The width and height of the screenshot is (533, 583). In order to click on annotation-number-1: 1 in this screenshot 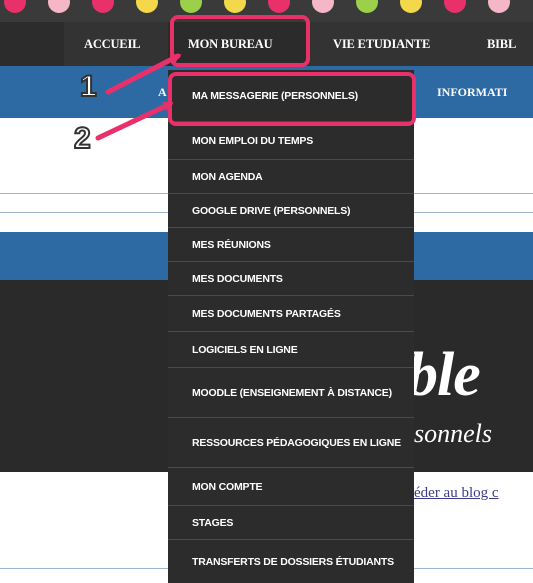, I will do `click(88, 86)`.